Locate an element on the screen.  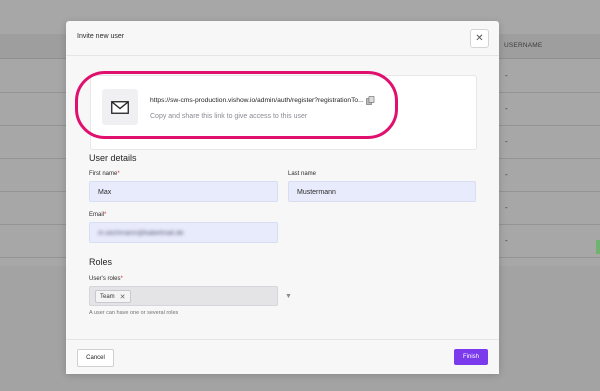
email-value: m.wichmann@kabelmail.de is located at coordinates (141, 233).